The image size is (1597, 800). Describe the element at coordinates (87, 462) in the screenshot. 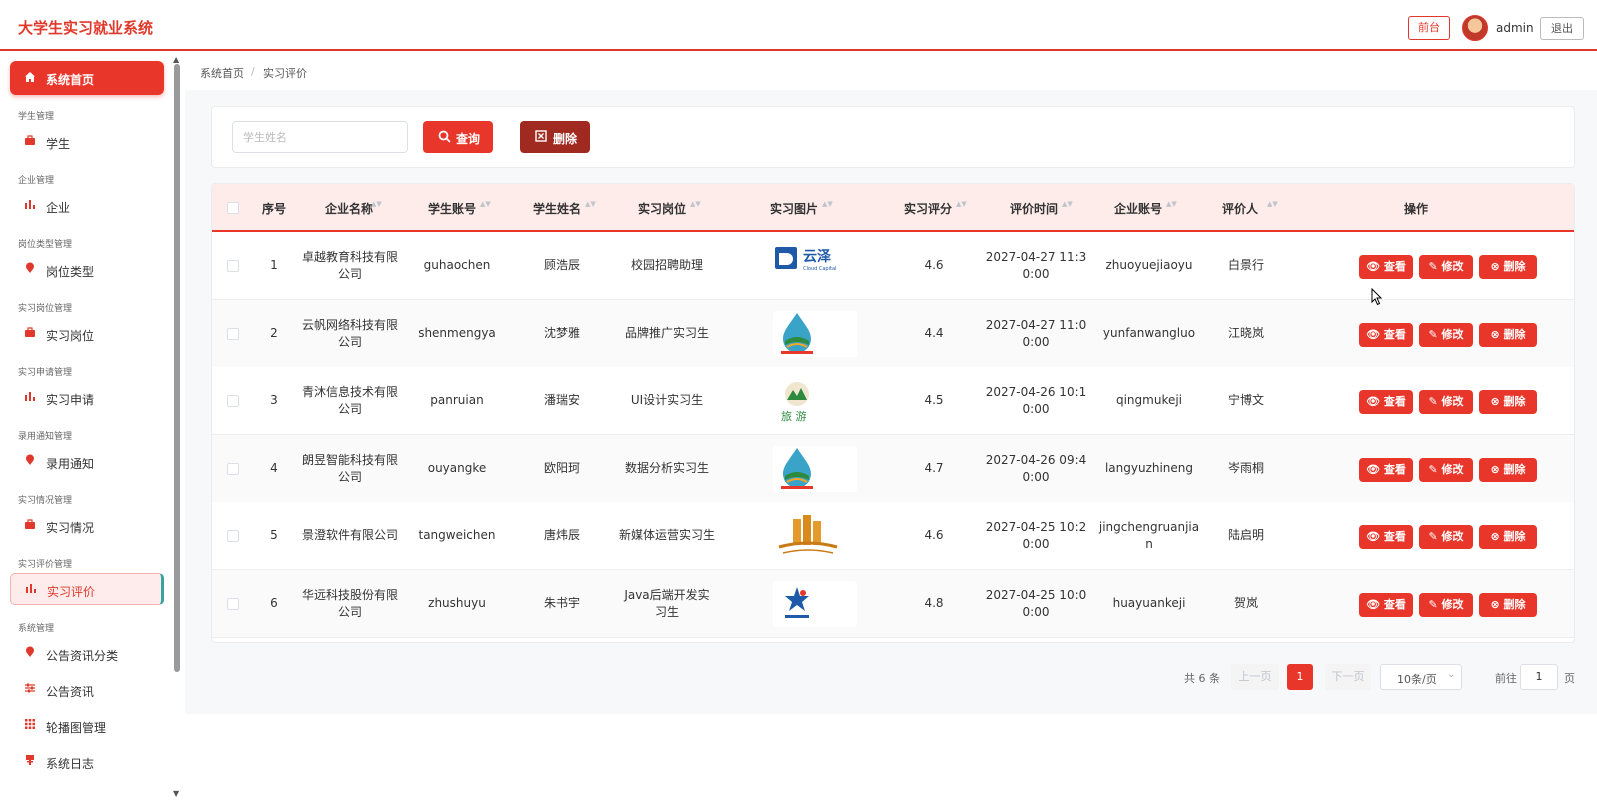

I see `sidebar-item-offer: 录用通知` at that location.